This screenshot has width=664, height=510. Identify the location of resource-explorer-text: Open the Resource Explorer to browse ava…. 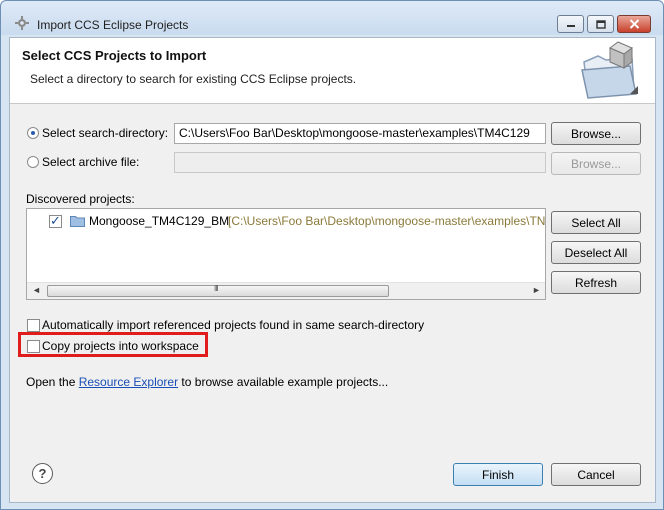
(207, 382).